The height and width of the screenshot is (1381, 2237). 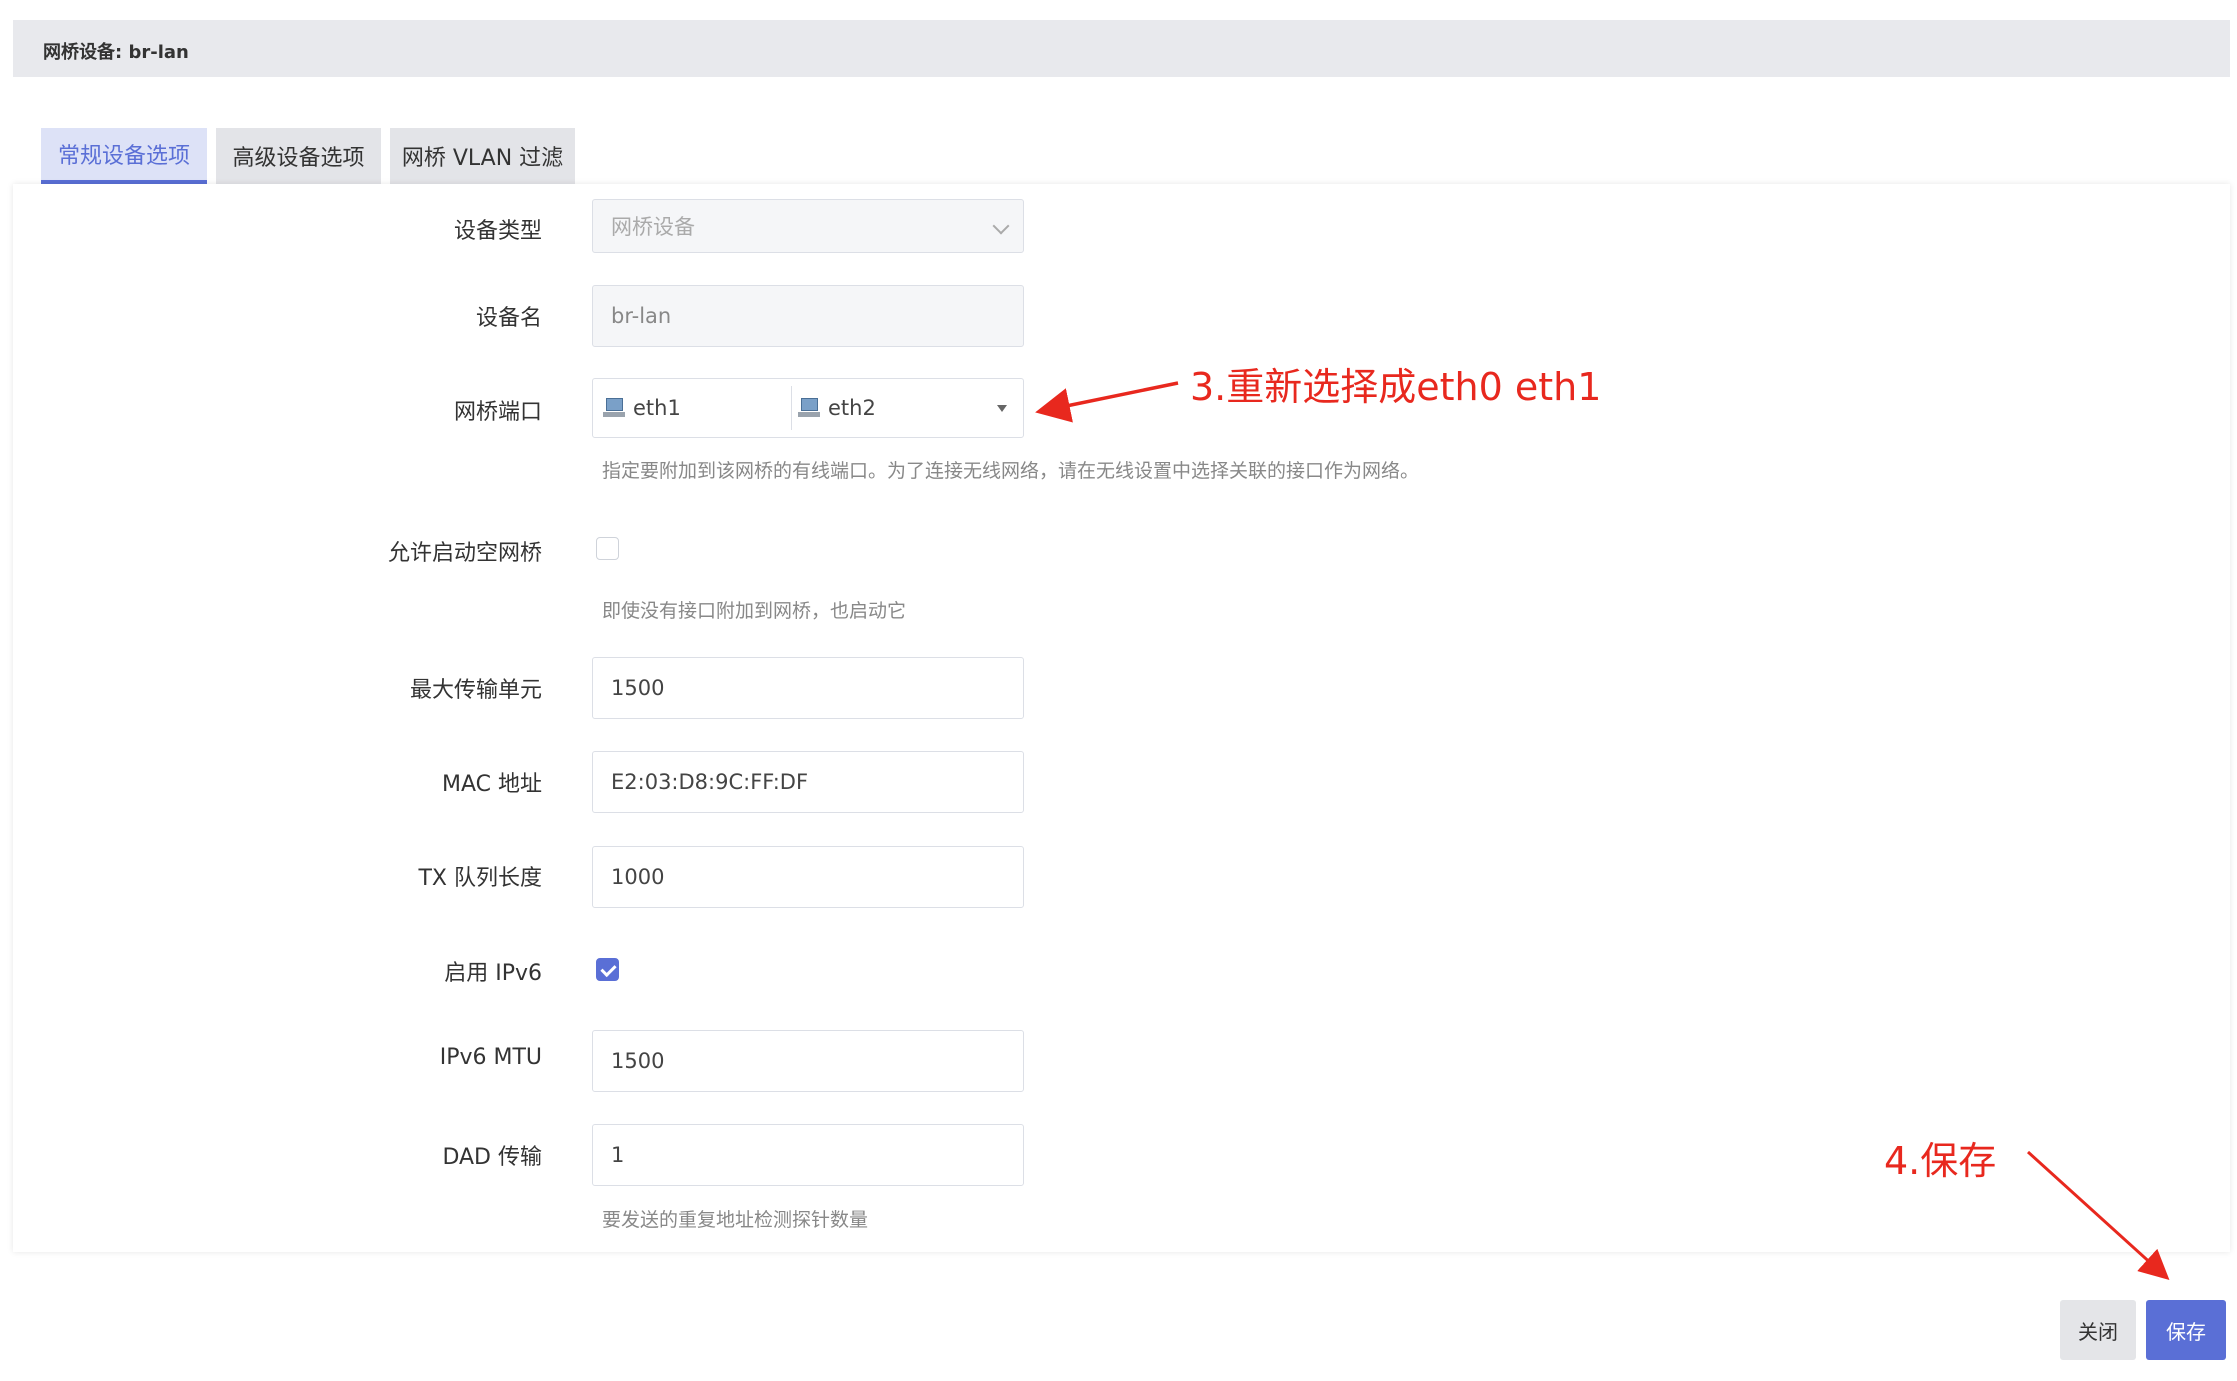 What do you see at coordinates (2186, 1330) in the screenshot?
I see `save-button: 保存` at bounding box center [2186, 1330].